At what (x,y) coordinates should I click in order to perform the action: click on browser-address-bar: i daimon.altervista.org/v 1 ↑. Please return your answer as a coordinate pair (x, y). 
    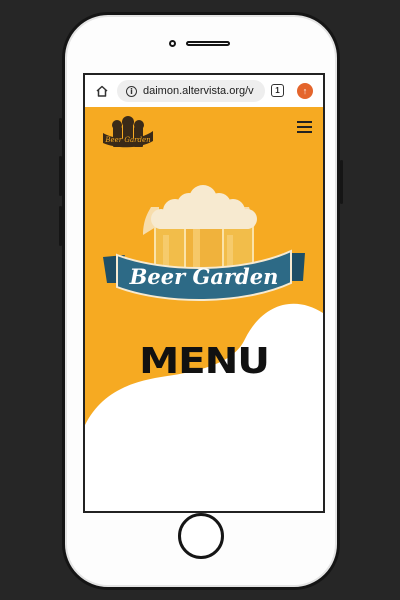
    Looking at the image, I should click on (204, 91).